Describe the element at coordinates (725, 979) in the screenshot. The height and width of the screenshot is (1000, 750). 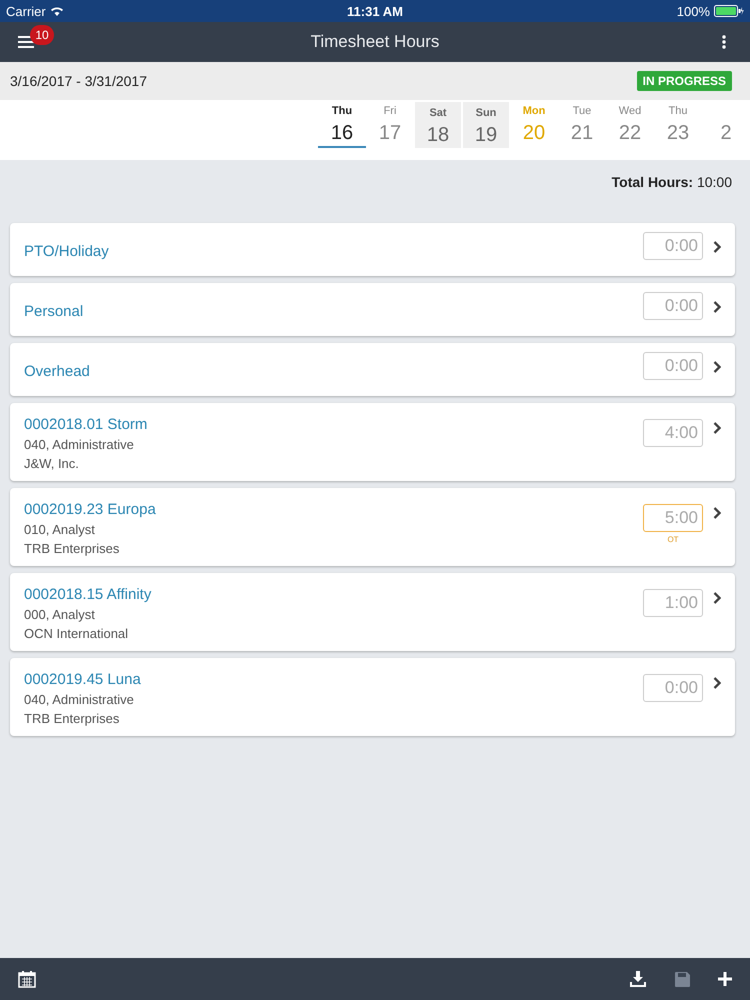
I see `add-icon` at that location.